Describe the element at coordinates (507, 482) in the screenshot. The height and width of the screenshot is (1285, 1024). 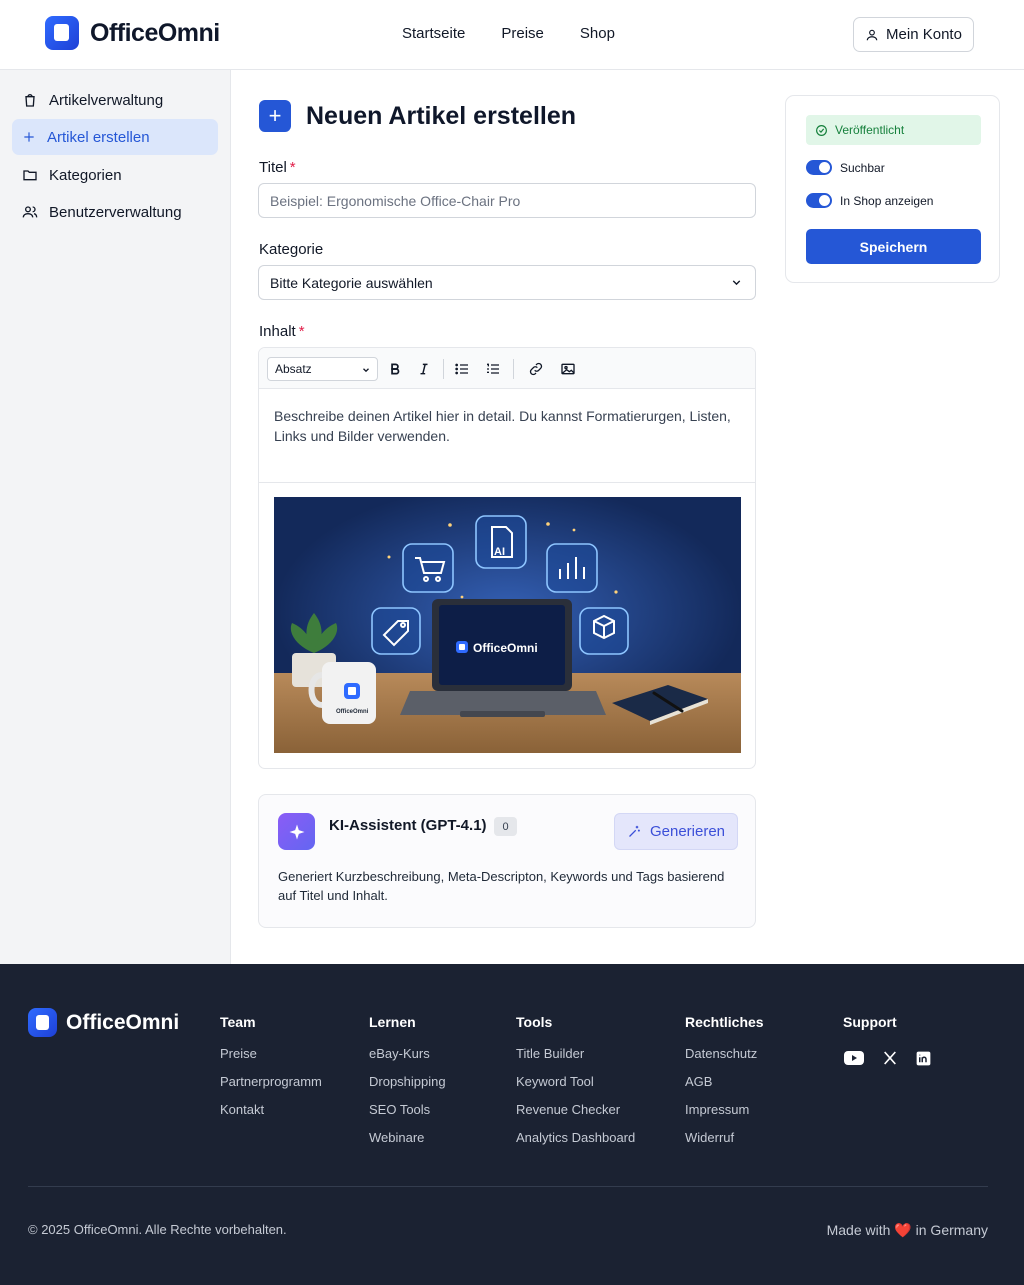
I see `editor-divider` at that location.